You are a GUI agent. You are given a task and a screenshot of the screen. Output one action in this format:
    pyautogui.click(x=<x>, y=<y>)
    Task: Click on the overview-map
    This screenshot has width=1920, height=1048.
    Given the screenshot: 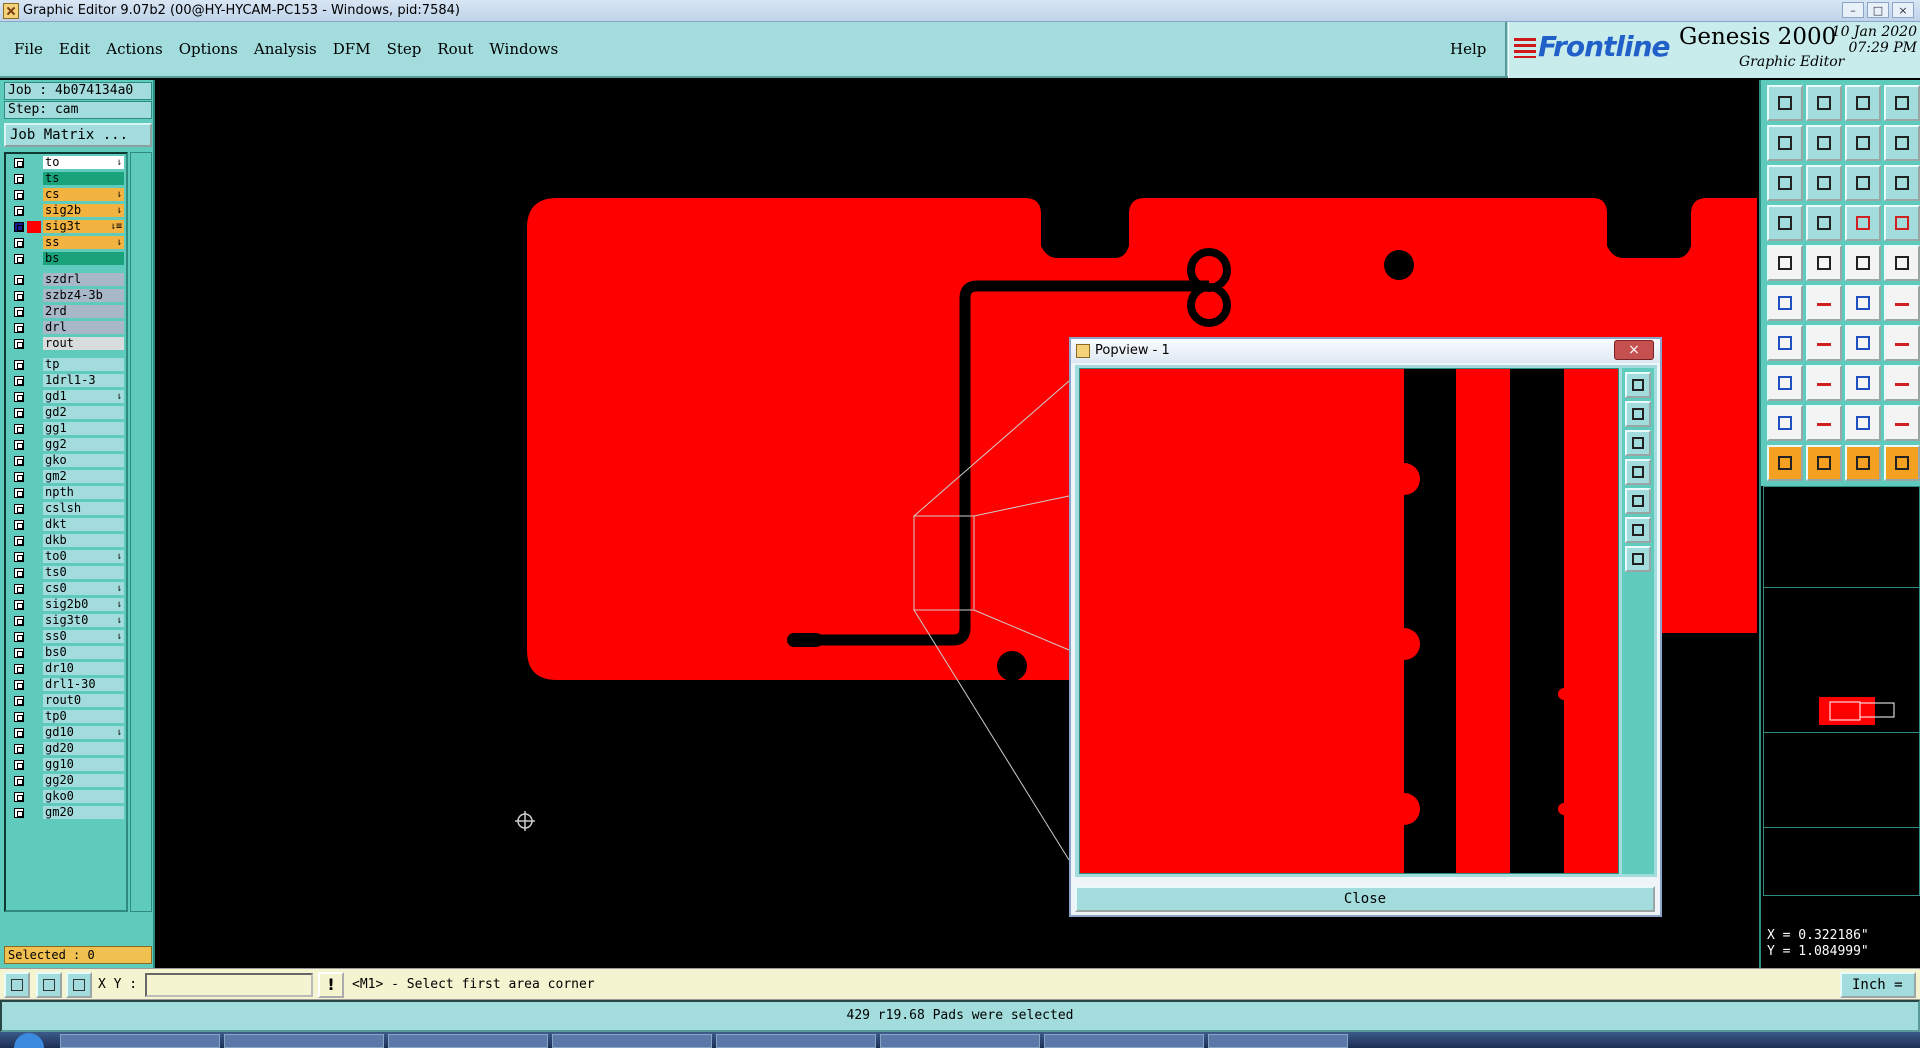 What is the action you would take?
    pyautogui.click(x=1841, y=691)
    